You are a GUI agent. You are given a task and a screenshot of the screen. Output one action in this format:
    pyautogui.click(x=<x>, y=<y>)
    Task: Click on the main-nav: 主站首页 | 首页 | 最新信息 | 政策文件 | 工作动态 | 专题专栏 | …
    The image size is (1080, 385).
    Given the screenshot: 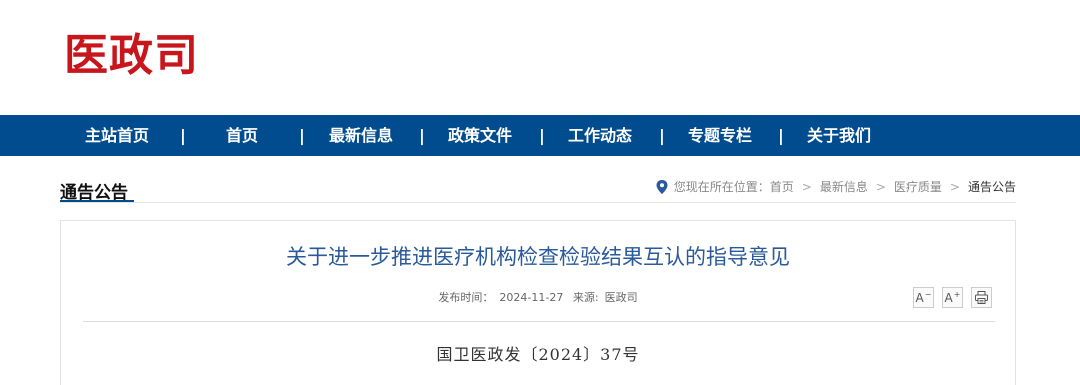 What is the action you would take?
    pyautogui.click(x=540, y=135)
    